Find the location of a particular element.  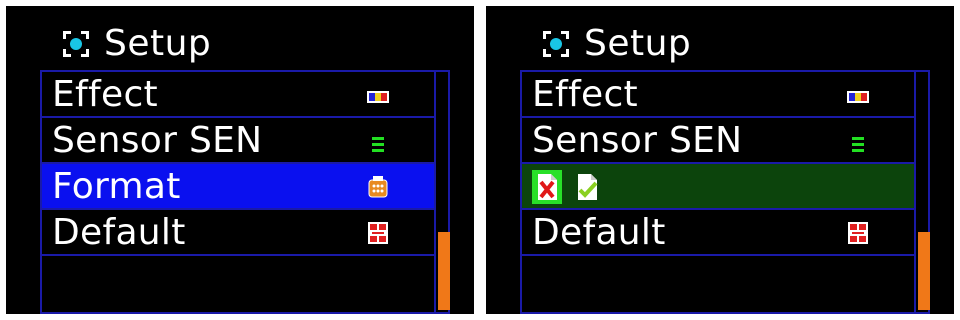

confirm-format-icon is located at coordinates (588, 187).